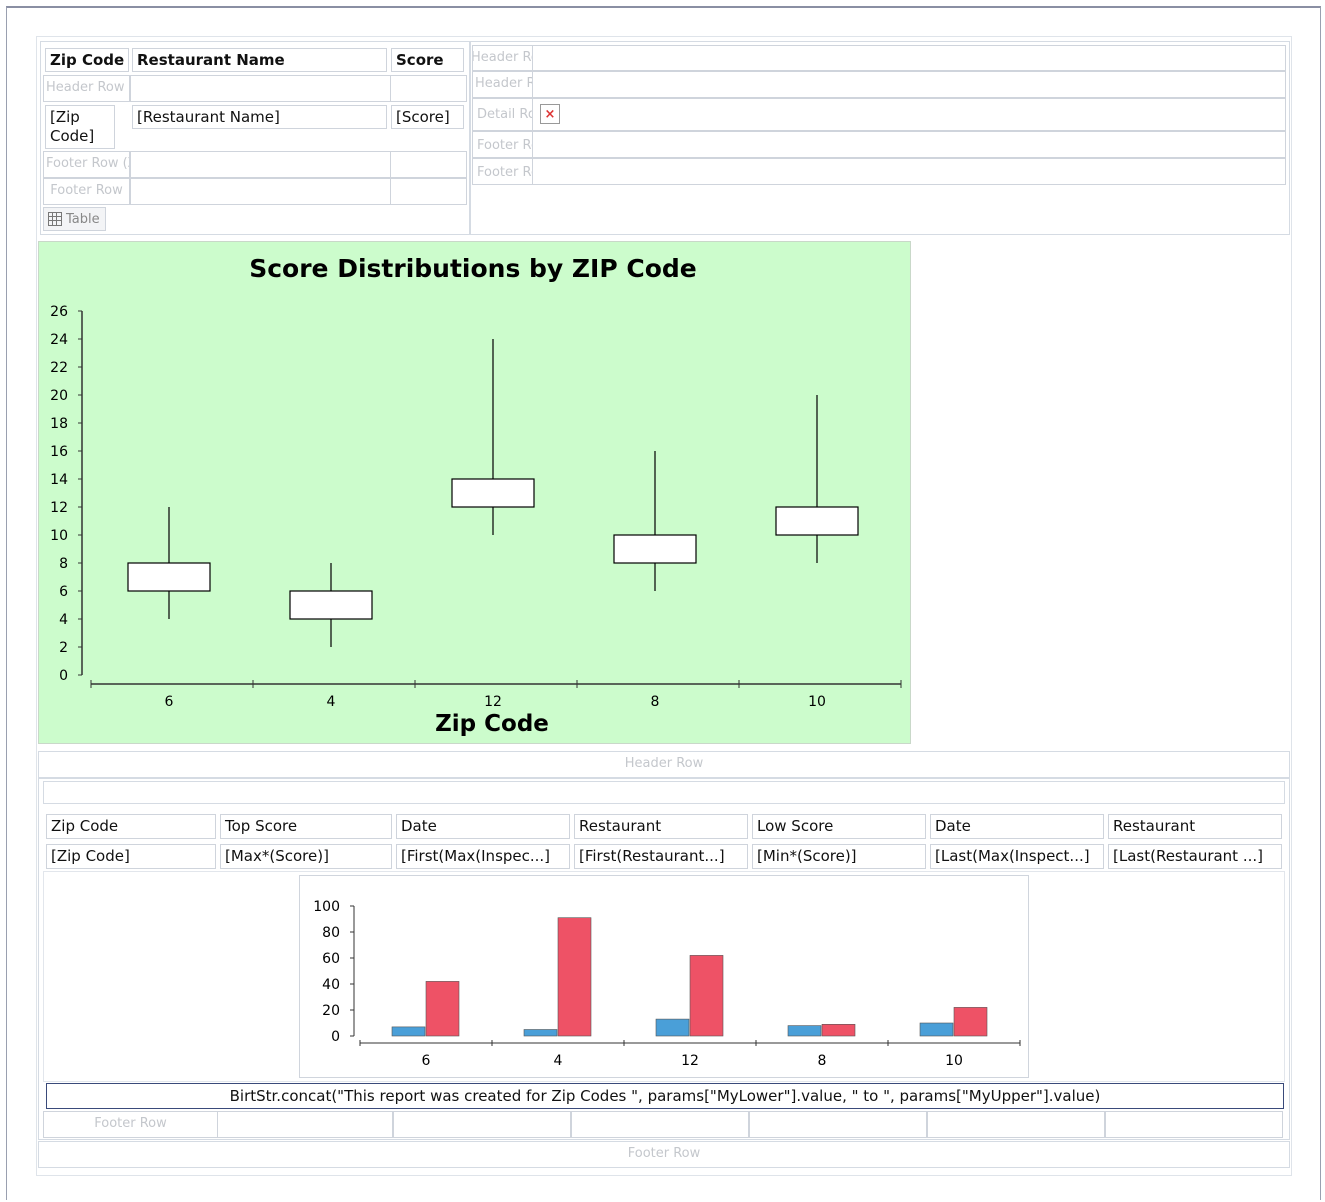  Describe the element at coordinates (427, 117) in the screenshot. I see `table1-detail-score: [Score]` at that location.